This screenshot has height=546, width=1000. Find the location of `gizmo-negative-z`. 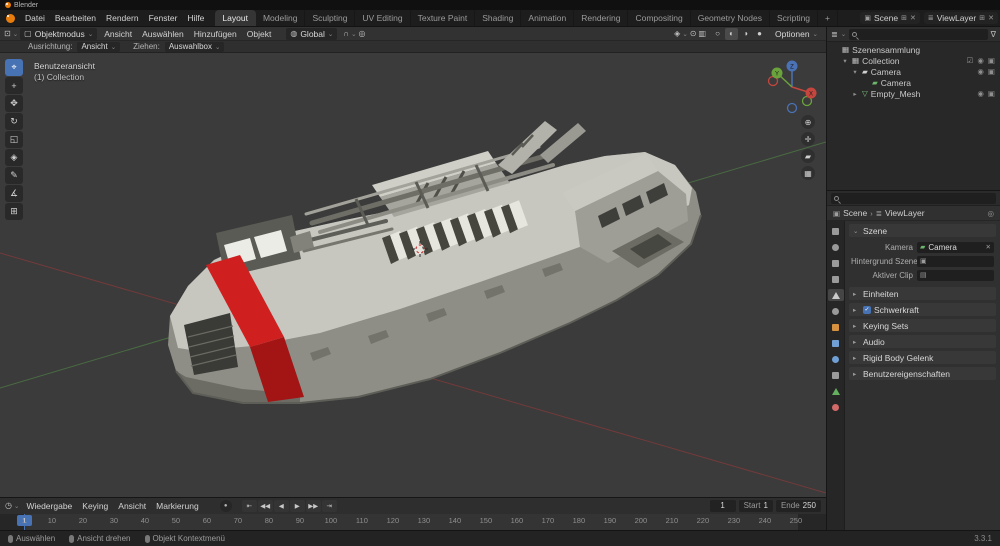

gizmo-negative-z is located at coordinates (792, 108).